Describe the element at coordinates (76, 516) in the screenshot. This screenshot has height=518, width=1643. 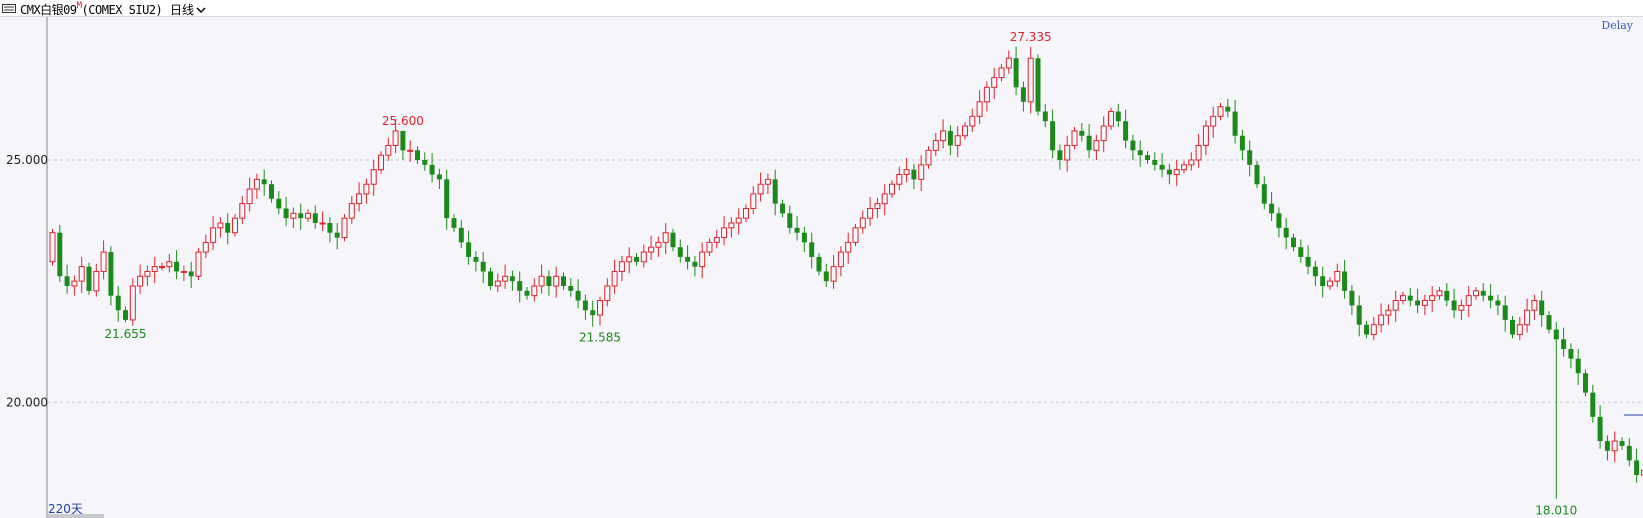
I see `scroll-indicator` at that location.